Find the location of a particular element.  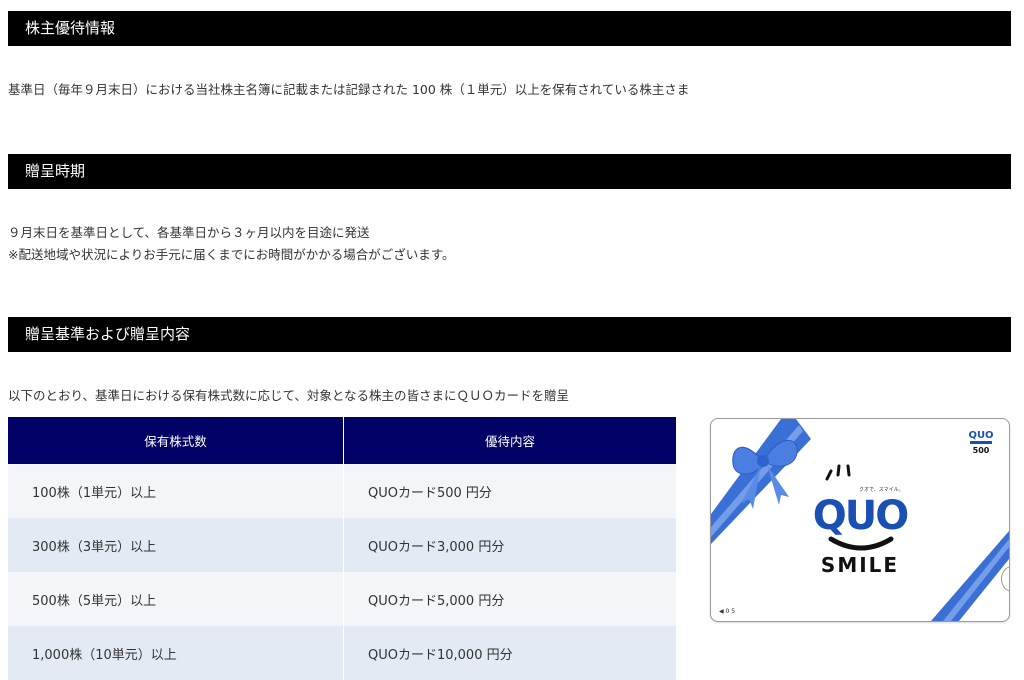

corner-logo-bar is located at coordinates (981, 442).